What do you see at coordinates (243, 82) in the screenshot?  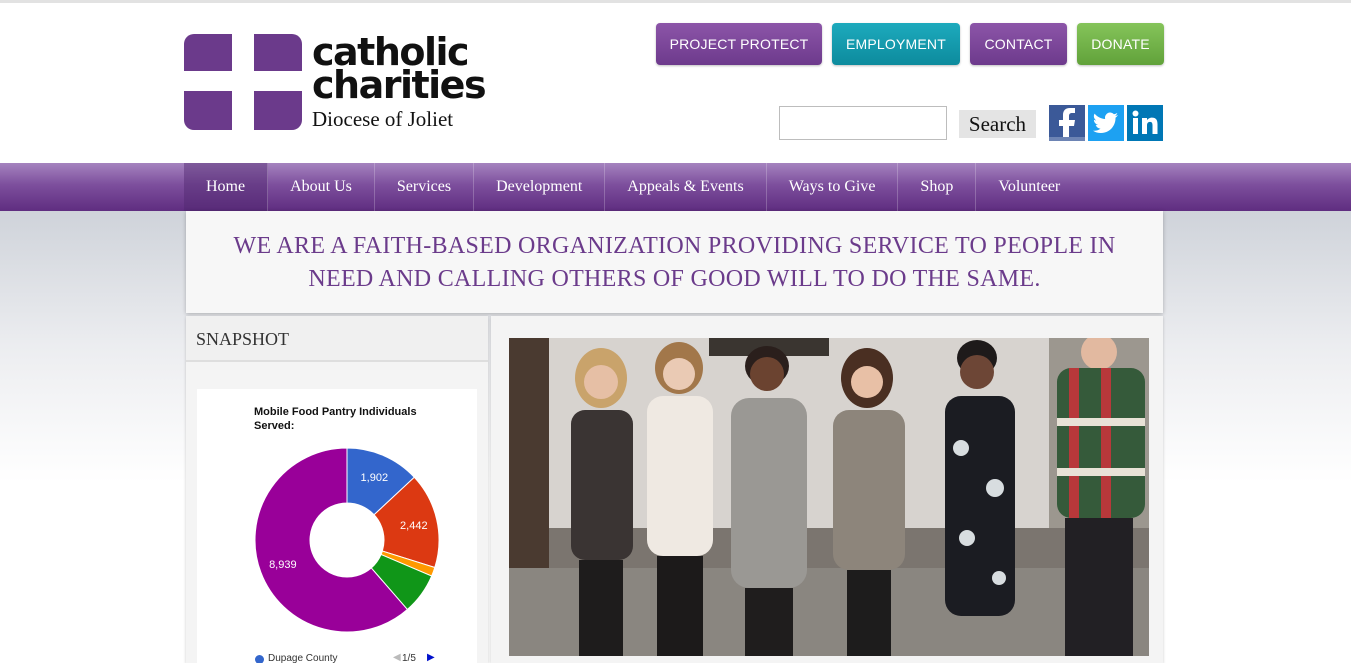 I see `cross-logo-icon` at bounding box center [243, 82].